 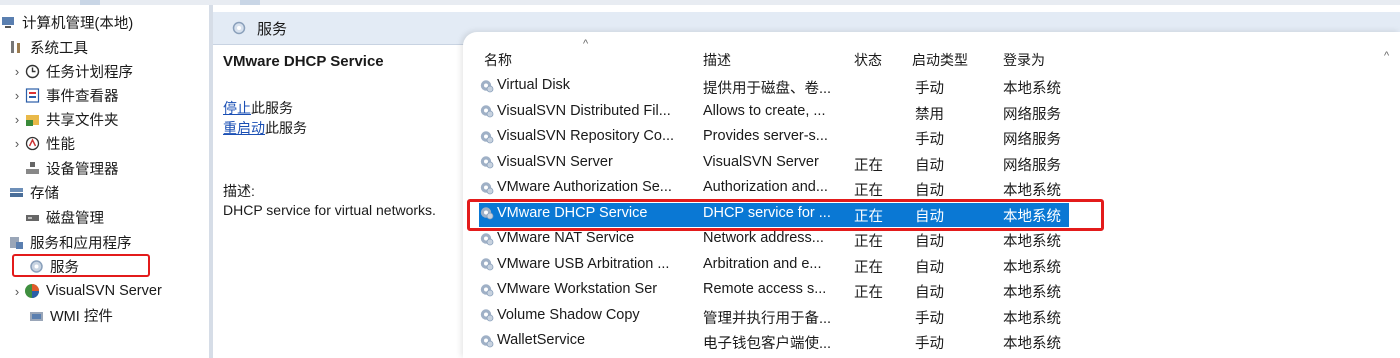 I want to click on gear-icon, so click(x=239, y=28).